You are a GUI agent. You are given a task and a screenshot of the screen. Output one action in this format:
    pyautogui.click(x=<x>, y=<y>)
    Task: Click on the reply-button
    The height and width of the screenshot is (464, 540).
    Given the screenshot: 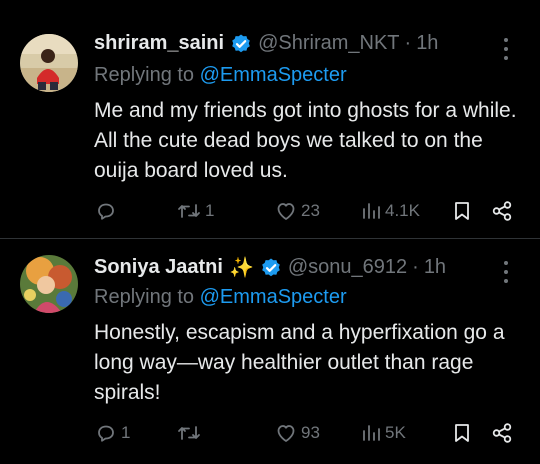 What is the action you would take?
    pyautogui.click(x=107, y=211)
    